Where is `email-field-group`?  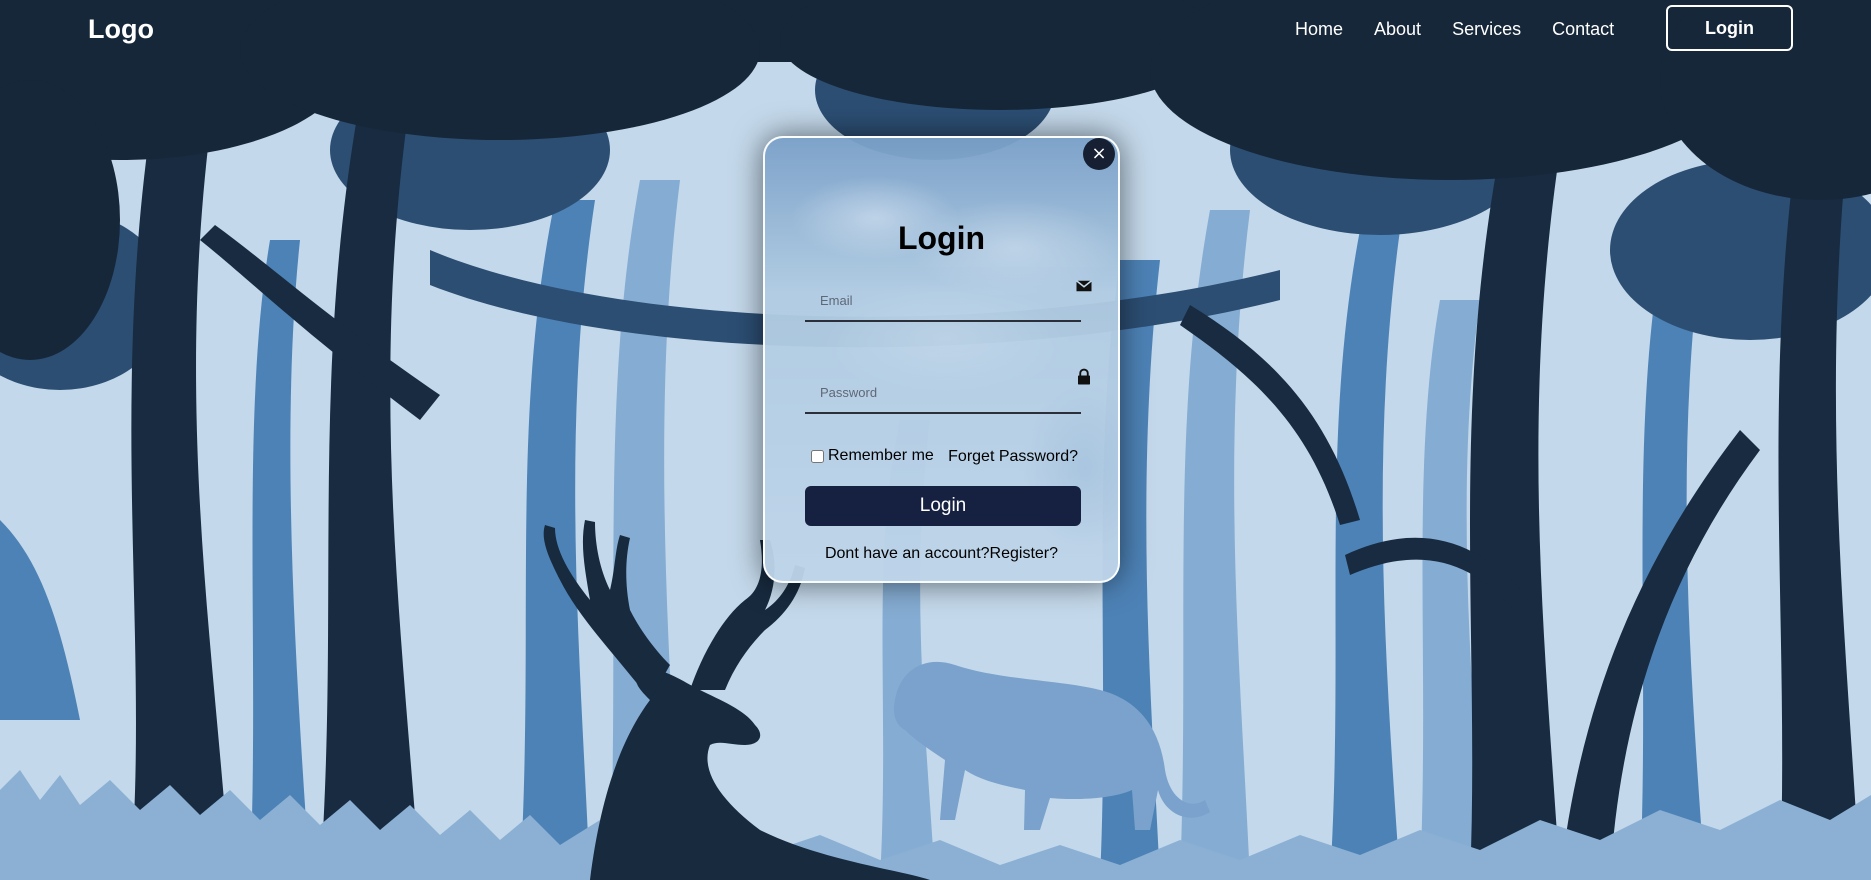 email-field-group is located at coordinates (948, 301).